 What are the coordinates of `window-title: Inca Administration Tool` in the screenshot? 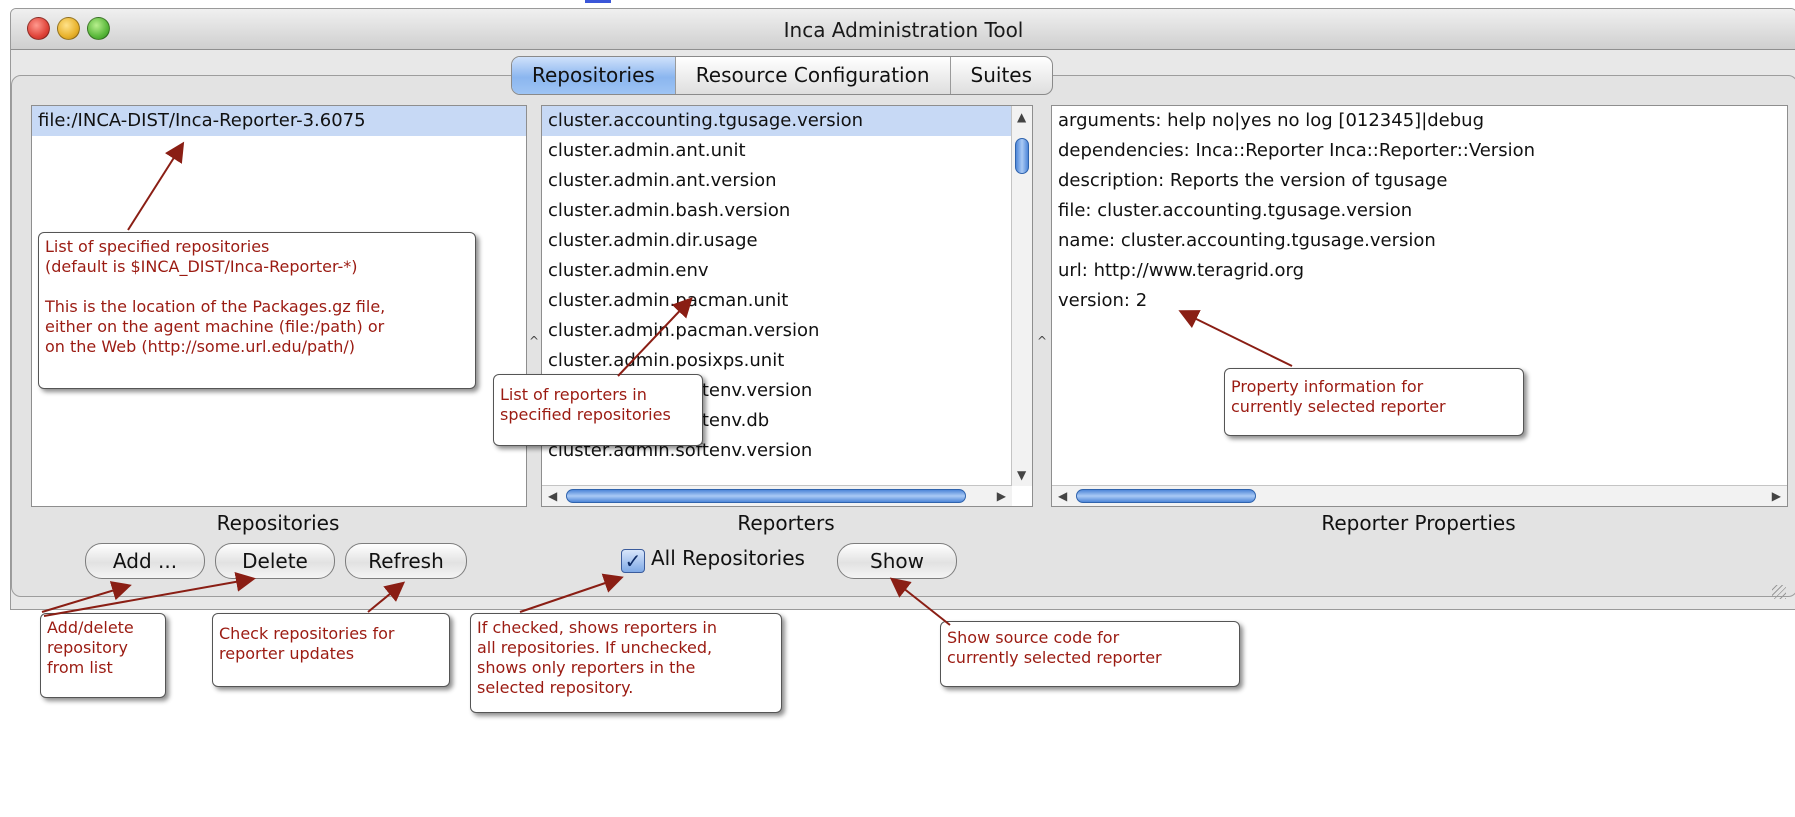 It's located at (903, 30).